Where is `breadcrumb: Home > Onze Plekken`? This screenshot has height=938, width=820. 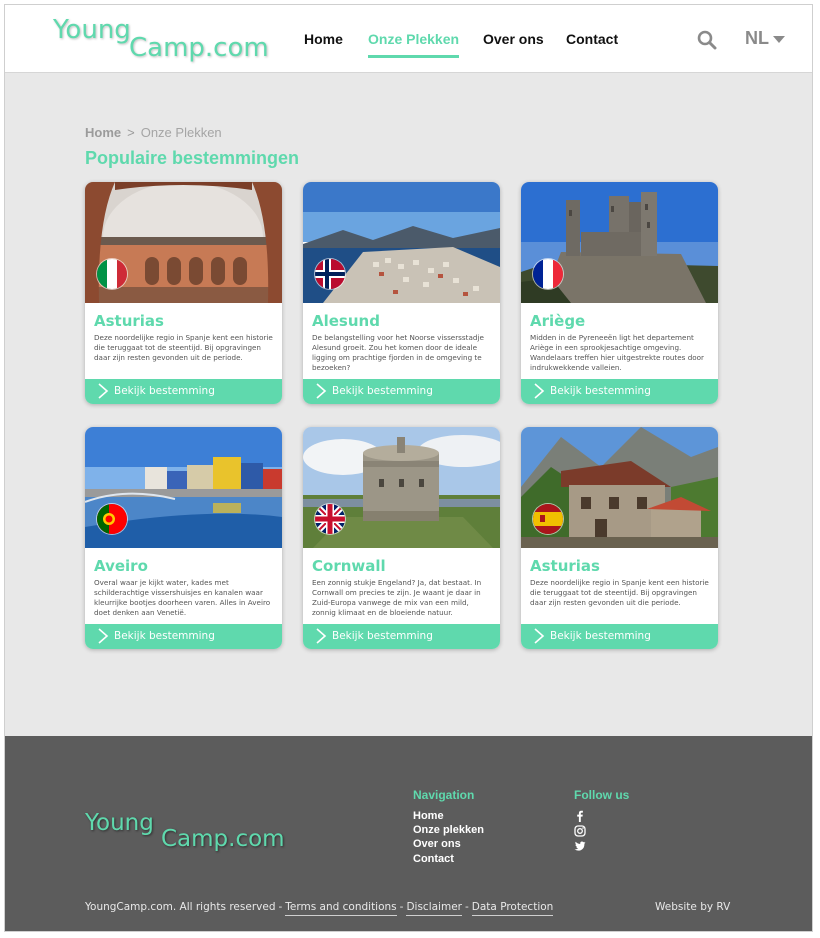
breadcrumb: Home > Onze Plekken is located at coordinates (153, 133).